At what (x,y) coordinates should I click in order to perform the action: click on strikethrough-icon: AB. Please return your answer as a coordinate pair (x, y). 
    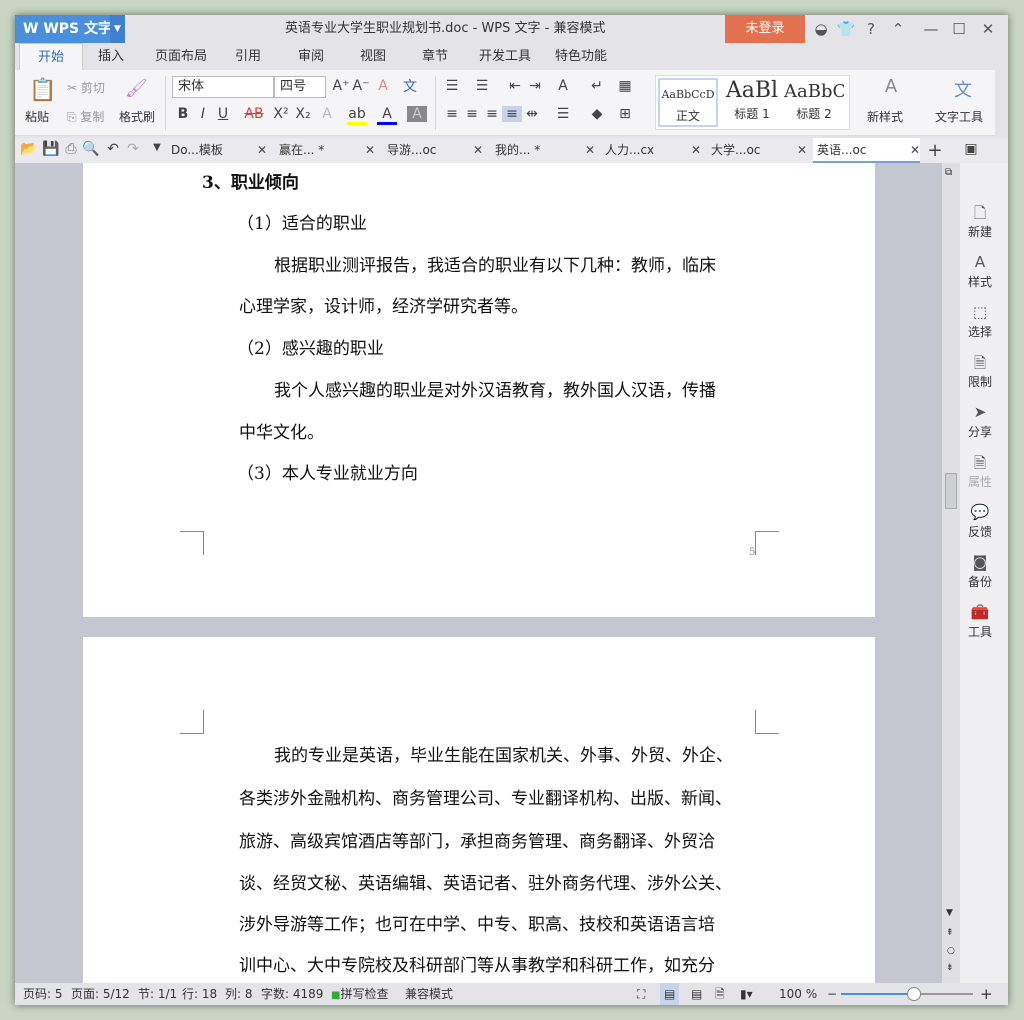
    Looking at the image, I should click on (254, 114).